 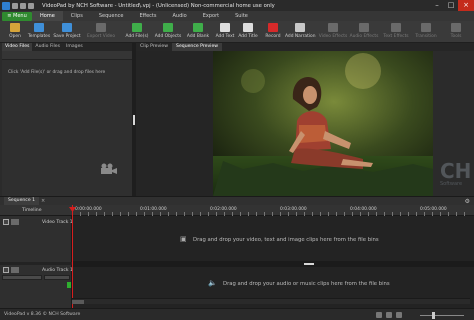 I want to click on toolbar-label: Transition, so click(x=426, y=36).